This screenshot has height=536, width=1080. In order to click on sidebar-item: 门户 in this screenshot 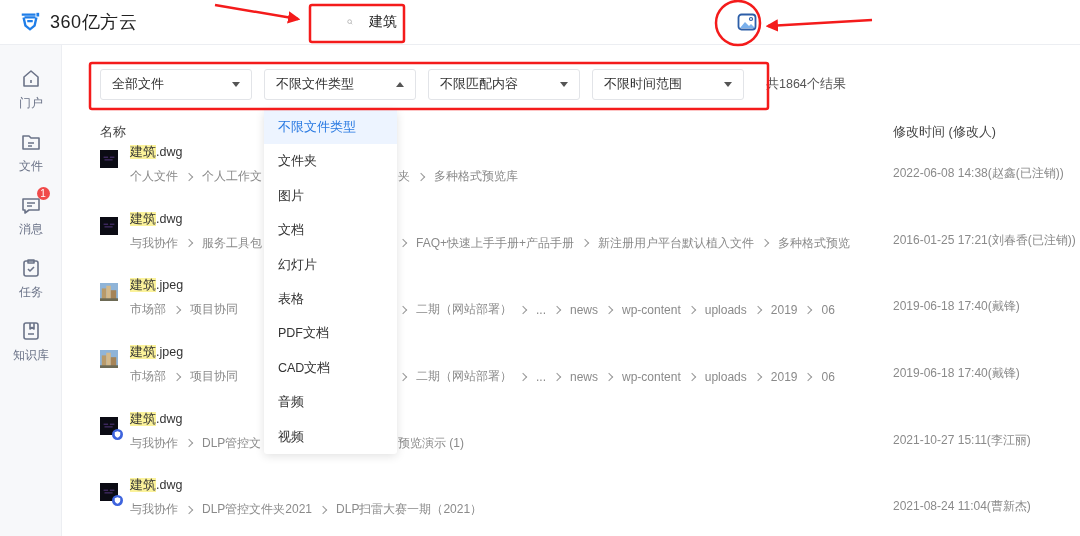, I will do `click(30, 86)`.